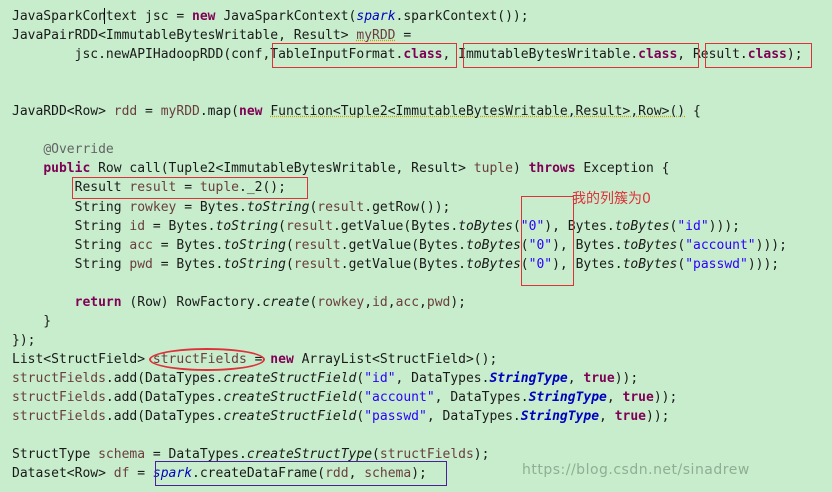  I want to click on code-token: tuple, so click(493, 169).